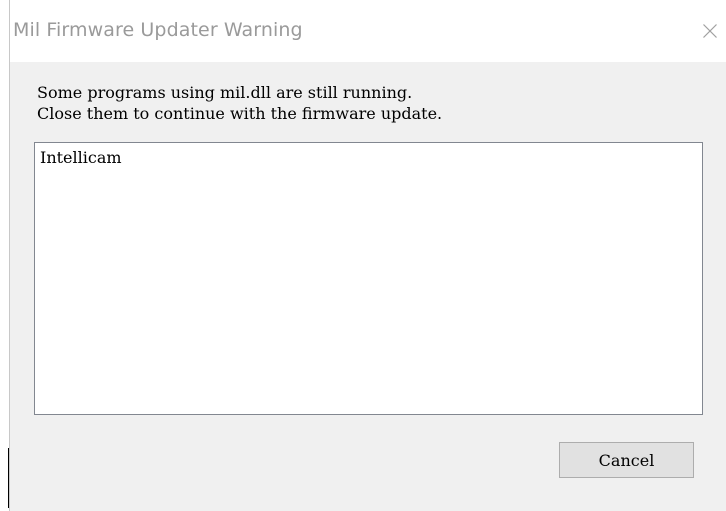 The image size is (726, 511). Describe the element at coordinates (81, 157) in the screenshot. I see `list-item: Intellicam` at that location.